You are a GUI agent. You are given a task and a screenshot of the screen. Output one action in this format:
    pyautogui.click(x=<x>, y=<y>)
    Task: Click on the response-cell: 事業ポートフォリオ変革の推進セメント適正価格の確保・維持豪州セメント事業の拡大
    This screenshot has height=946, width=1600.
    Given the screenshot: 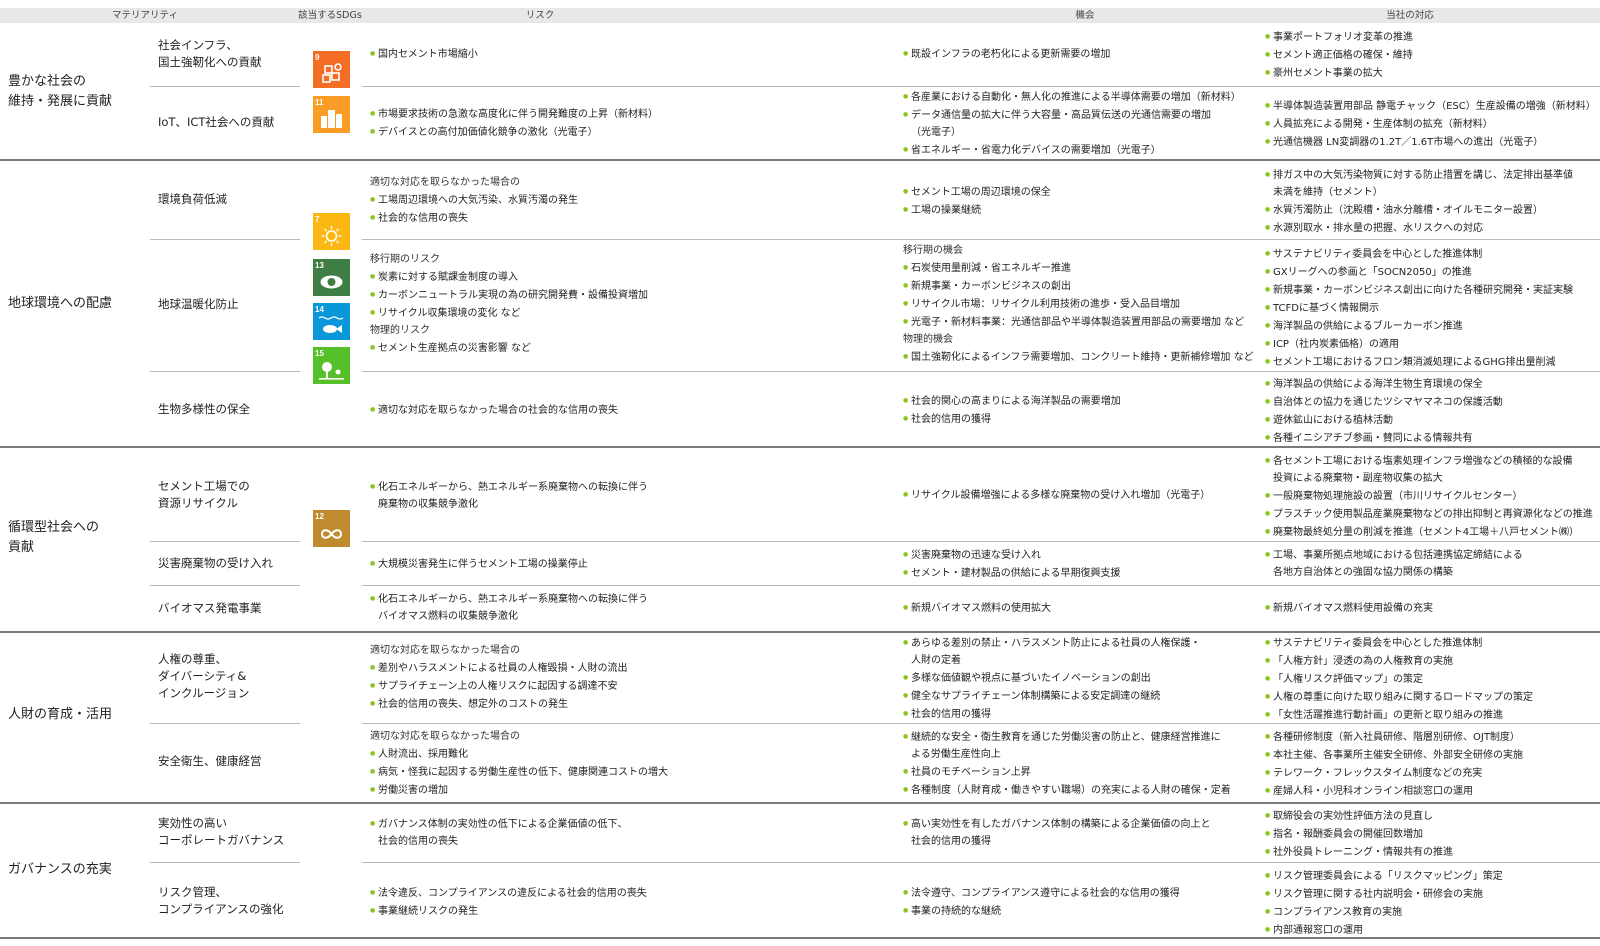 What is the action you would take?
    pyautogui.click(x=1432, y=55)
    